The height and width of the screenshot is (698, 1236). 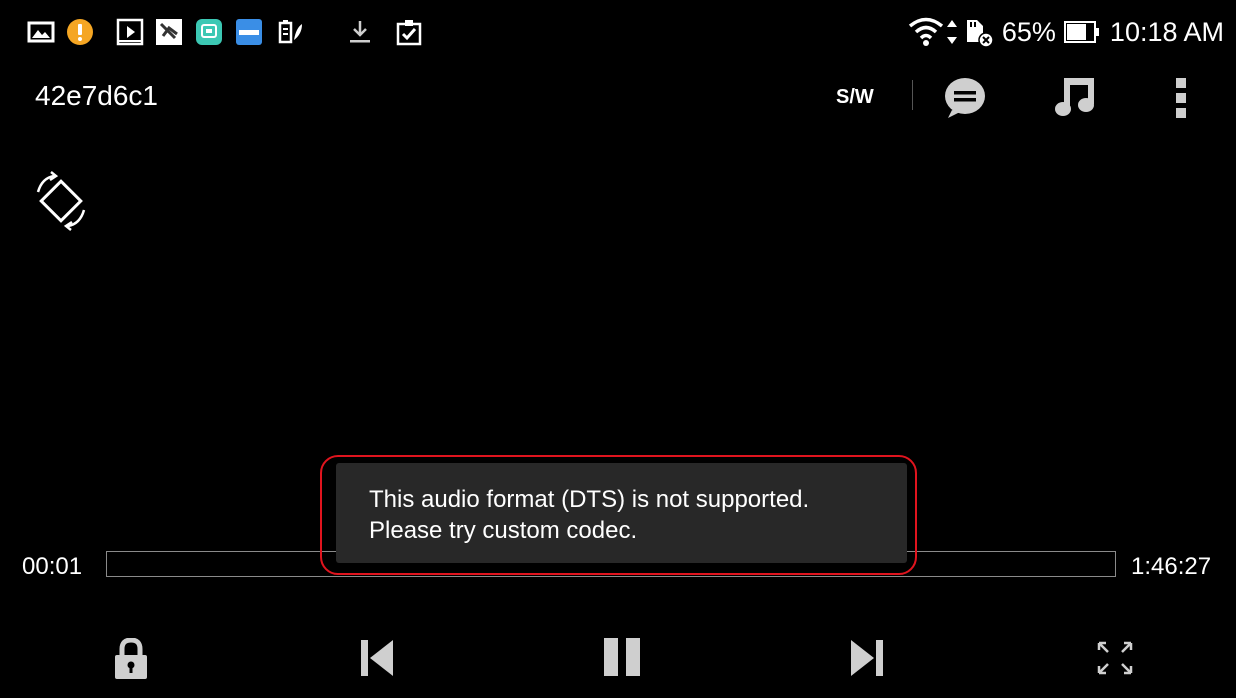 What do you see at coordinates (1171, 566) in the screenshot?
I see `total-time: 1:46:27` at bounding box center [1171, 566].